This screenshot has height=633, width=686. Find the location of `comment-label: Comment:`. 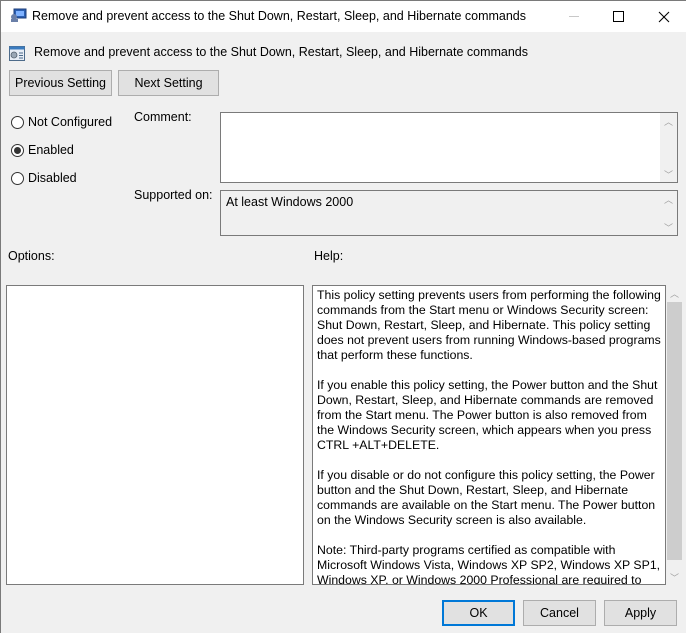

comment-label: Comment: is located at coordinates (163, 117).